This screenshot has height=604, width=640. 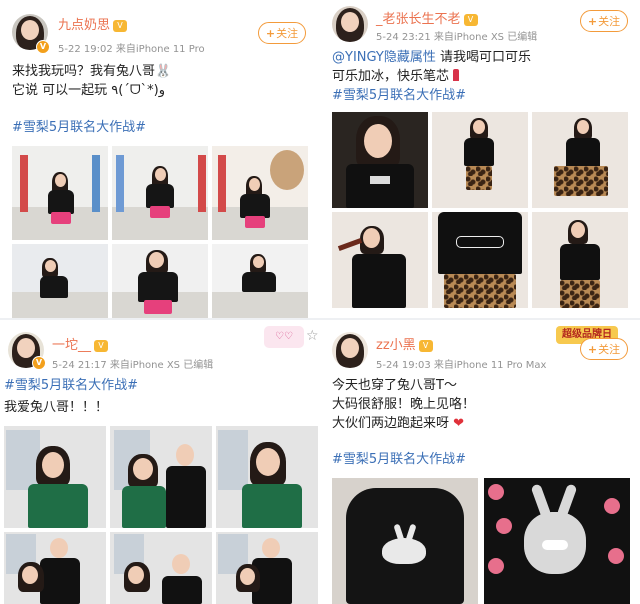 What do you see at coordinates (391, 423) in the screenshot?
I see `post-text-line-3-text: 大伙们两边跑起来呀` at bounding box center [391, 423].